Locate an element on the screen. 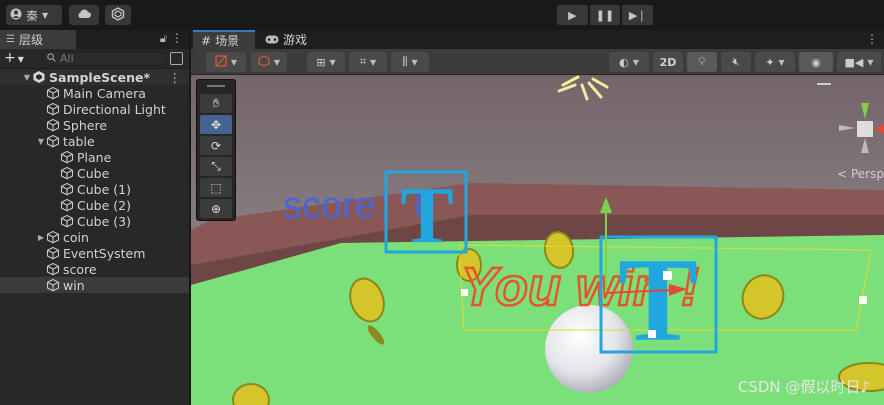 Image resolution: width=884 pixels, height=405 pixels. hierarchy-item: Cube (1) is located at coordinates (94, 189).